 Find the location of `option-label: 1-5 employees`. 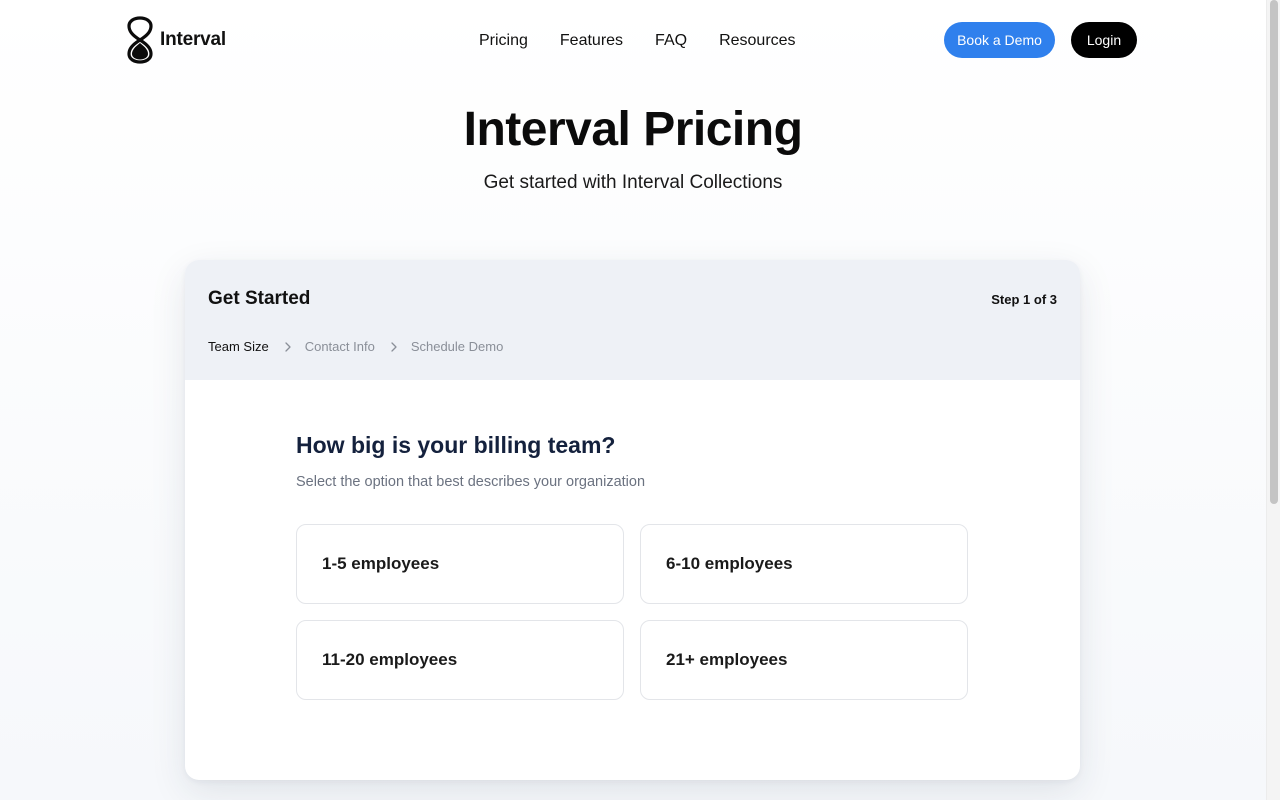

option-label: 1-5 employees is located at coordinates (381, 563).